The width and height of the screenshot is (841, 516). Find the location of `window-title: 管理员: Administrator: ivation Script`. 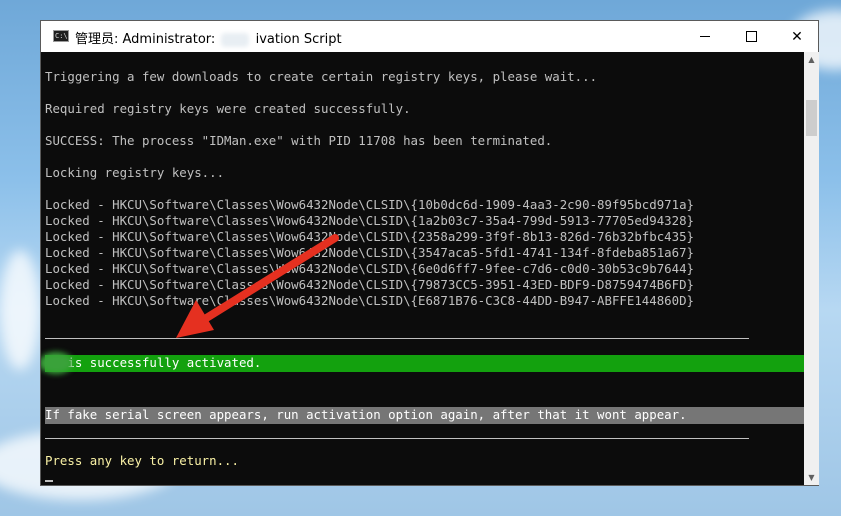

window-title: 管理员: Administrator: ivation Script is located at coordinates (208, 37).